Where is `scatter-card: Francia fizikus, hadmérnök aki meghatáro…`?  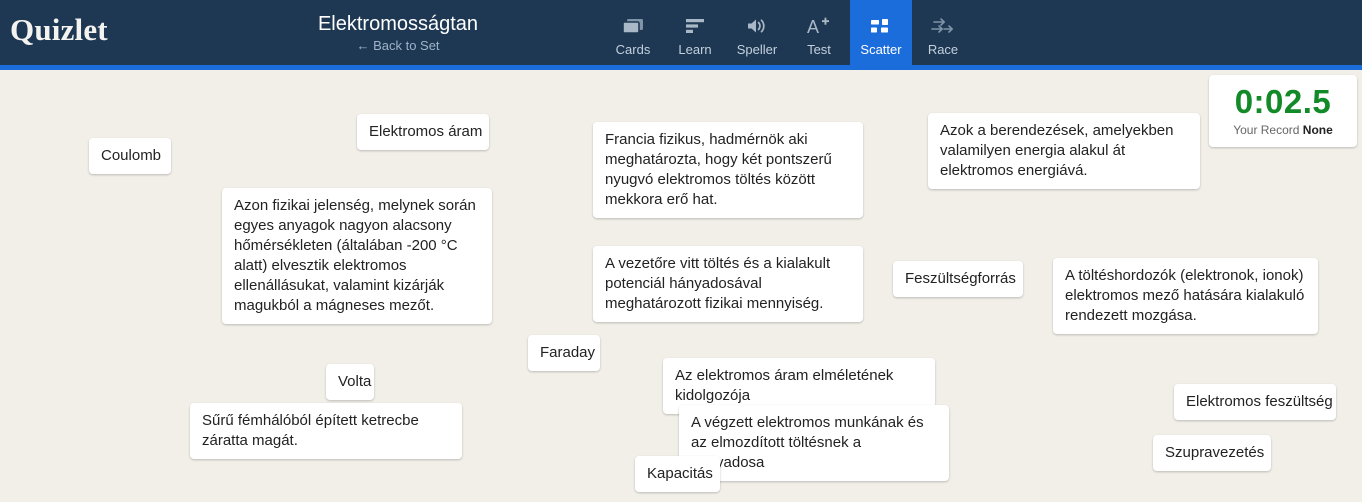
scatter-card: Francia fizikus, hadmérnök aki meghatáro… is located at coordinates (728, 170).